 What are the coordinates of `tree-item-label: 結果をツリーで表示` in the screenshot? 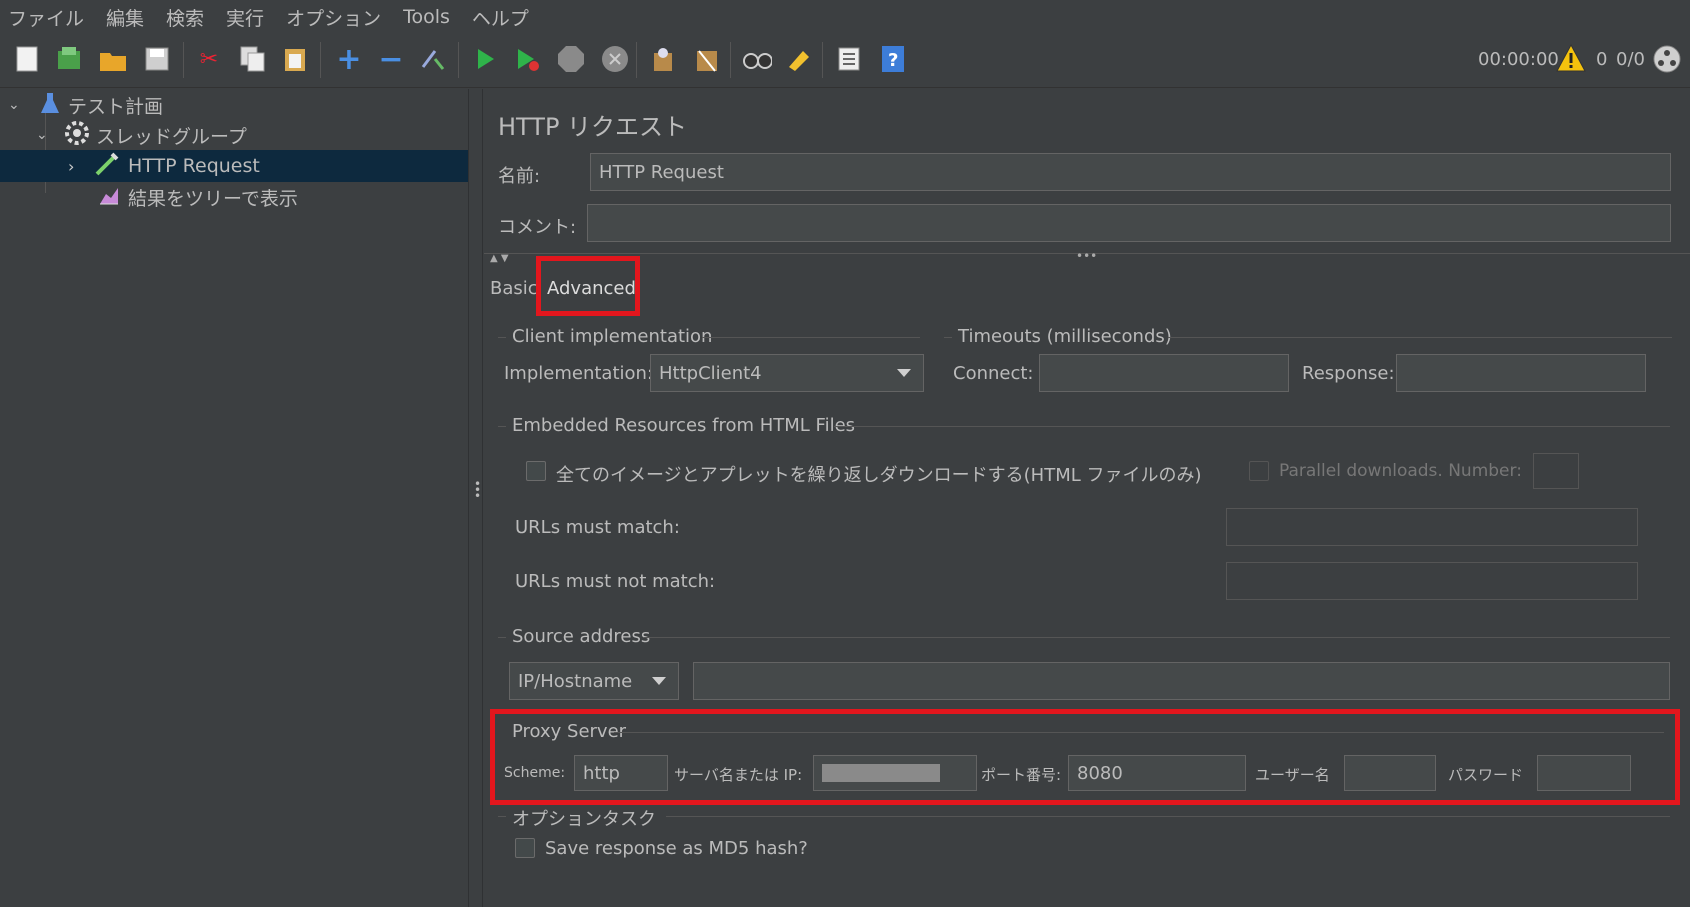 It's located at (213, 198).